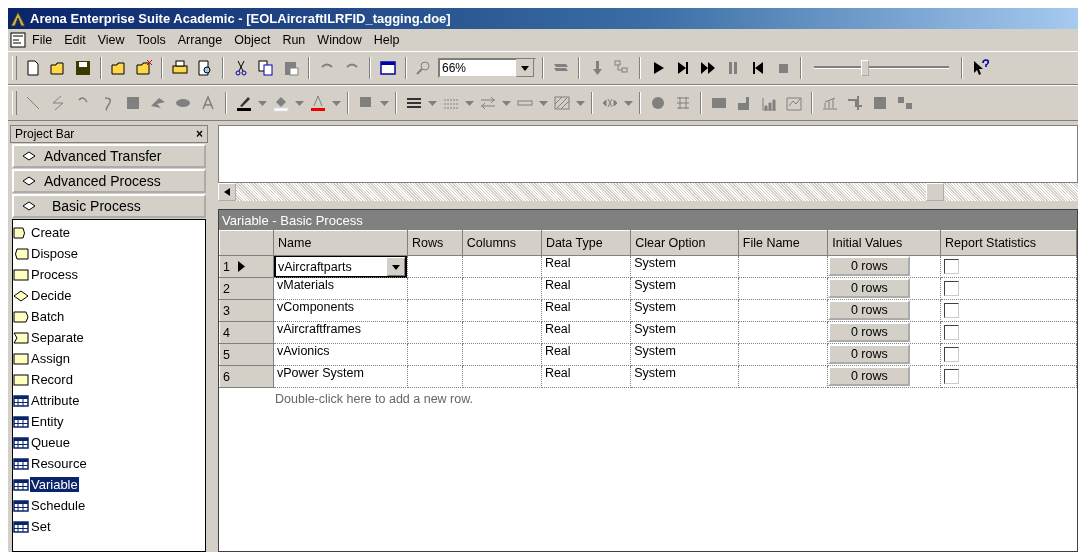 The width and height of the screenshot is (1078, 552). Describe the element at coordinates (339, 40) in the screenshot. I see `menu-item: Window` at that location.